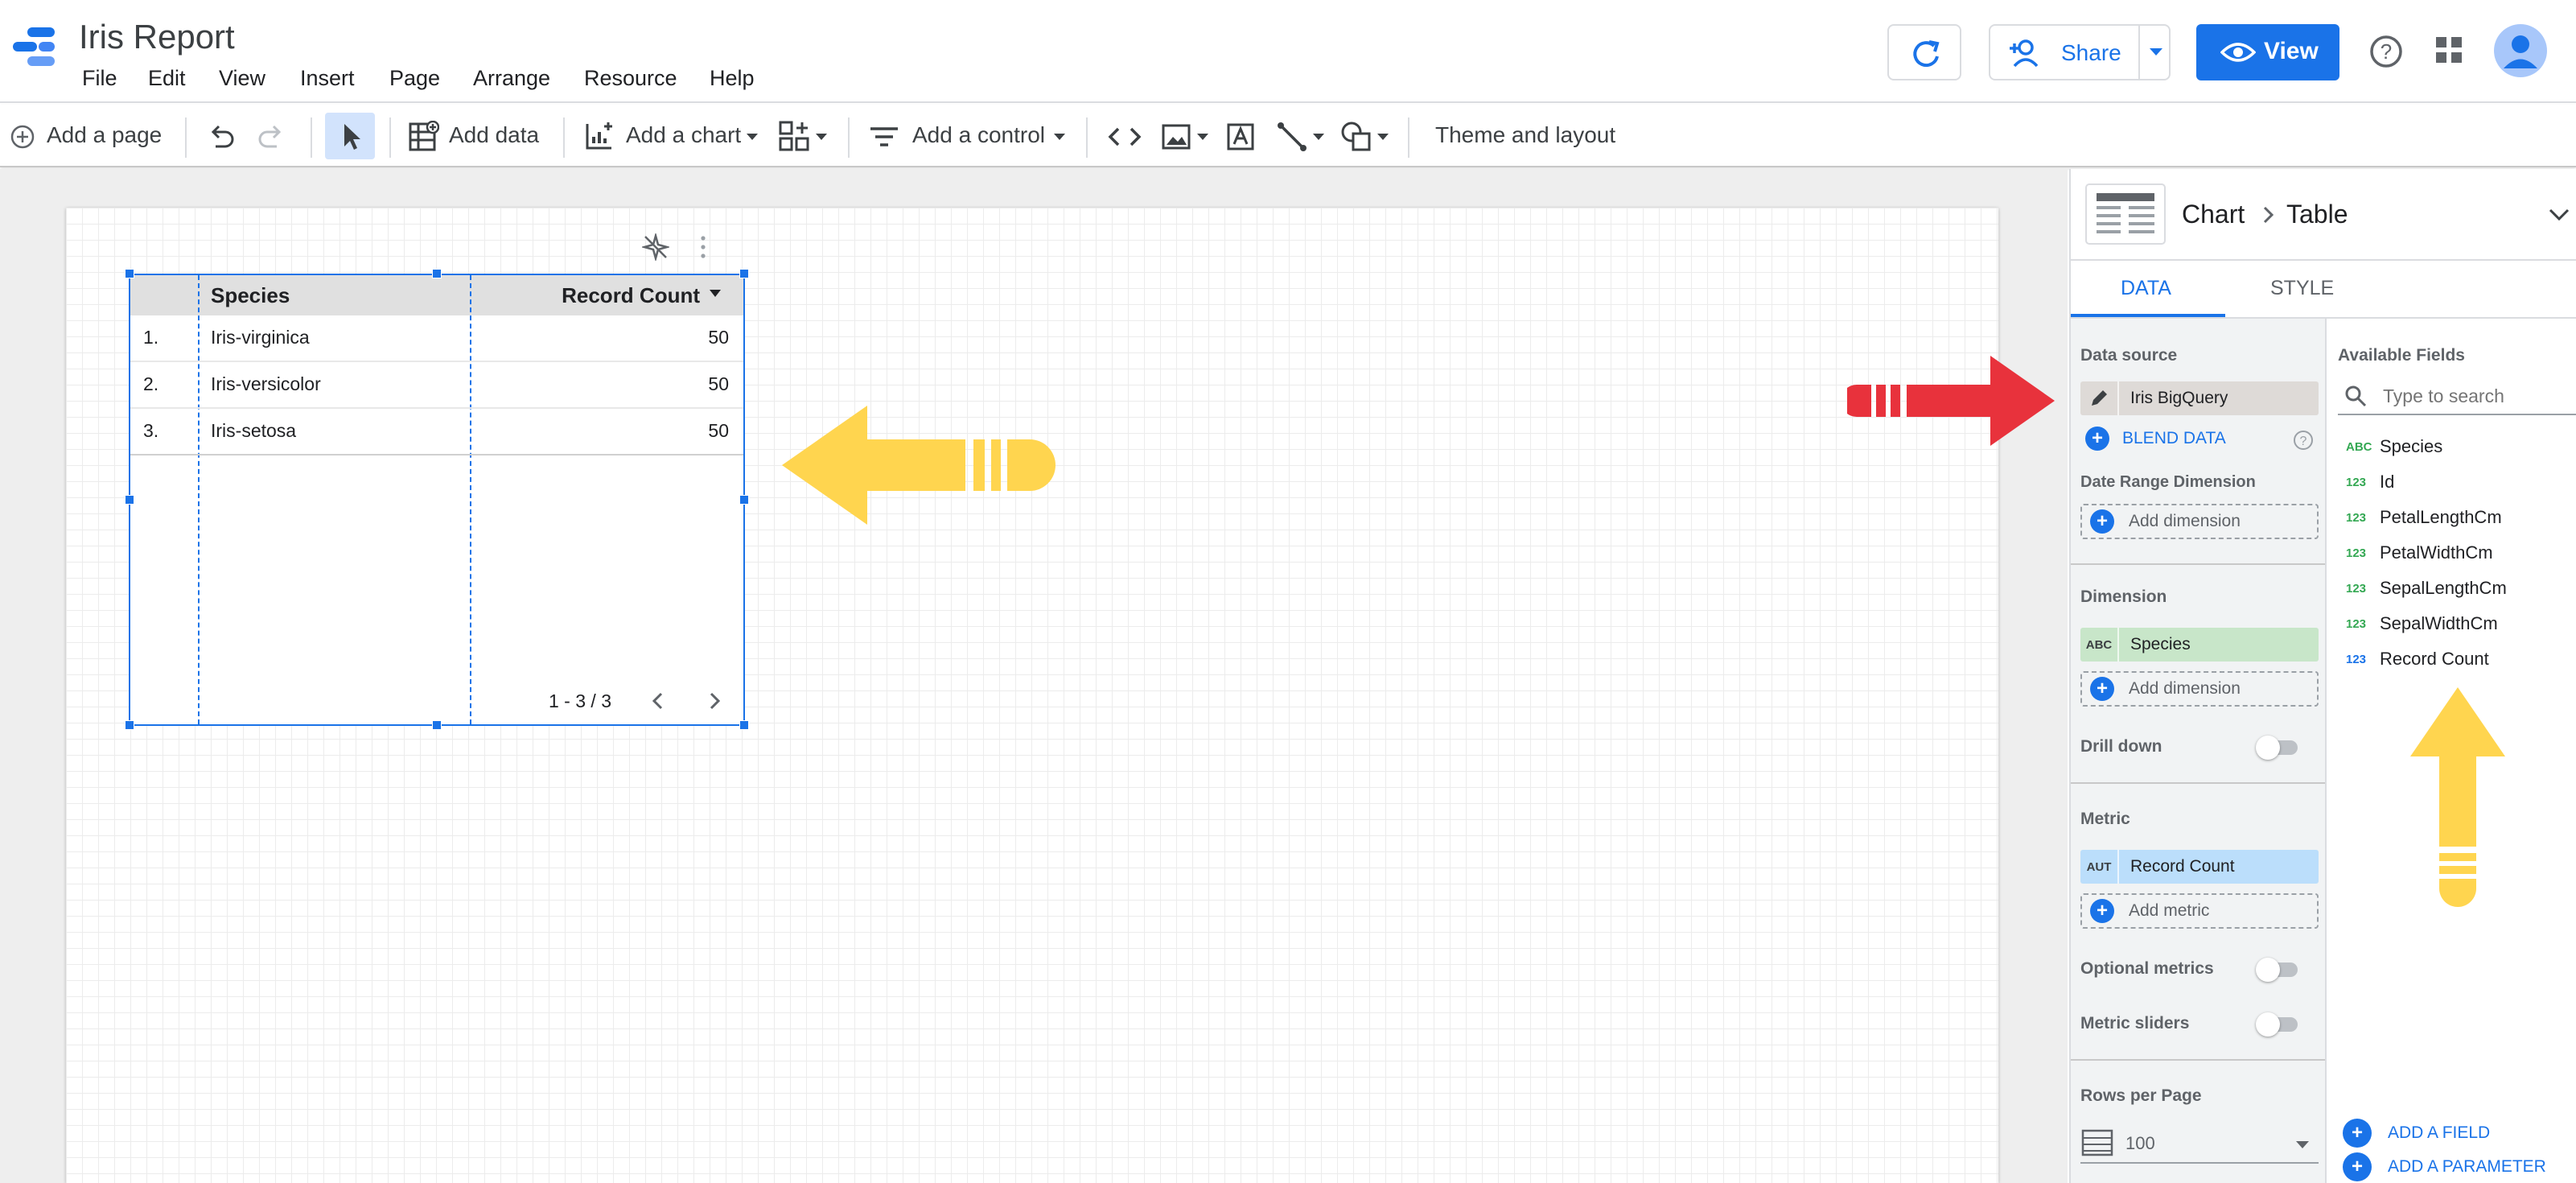  What do you see at coordinates (718, 383) in the screenshot?
I see `cell-record-count: 50` at bounding box center [718, 383].